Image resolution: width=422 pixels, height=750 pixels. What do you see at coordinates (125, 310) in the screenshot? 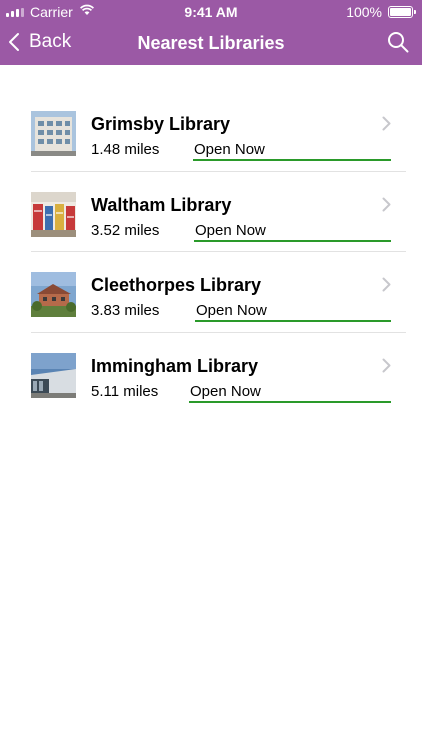
I see `library-distance: 3.83 miles` at bounding box center [125, 310].